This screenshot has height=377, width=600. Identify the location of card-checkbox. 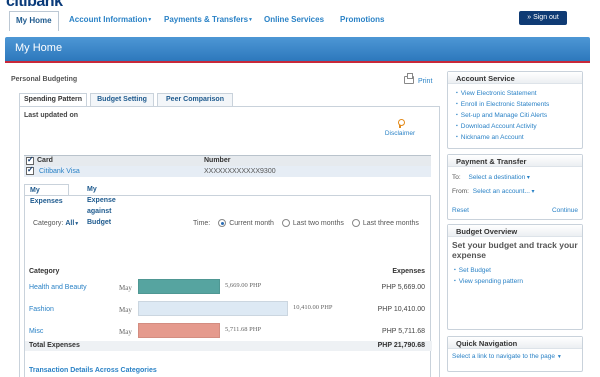
(30, 170).